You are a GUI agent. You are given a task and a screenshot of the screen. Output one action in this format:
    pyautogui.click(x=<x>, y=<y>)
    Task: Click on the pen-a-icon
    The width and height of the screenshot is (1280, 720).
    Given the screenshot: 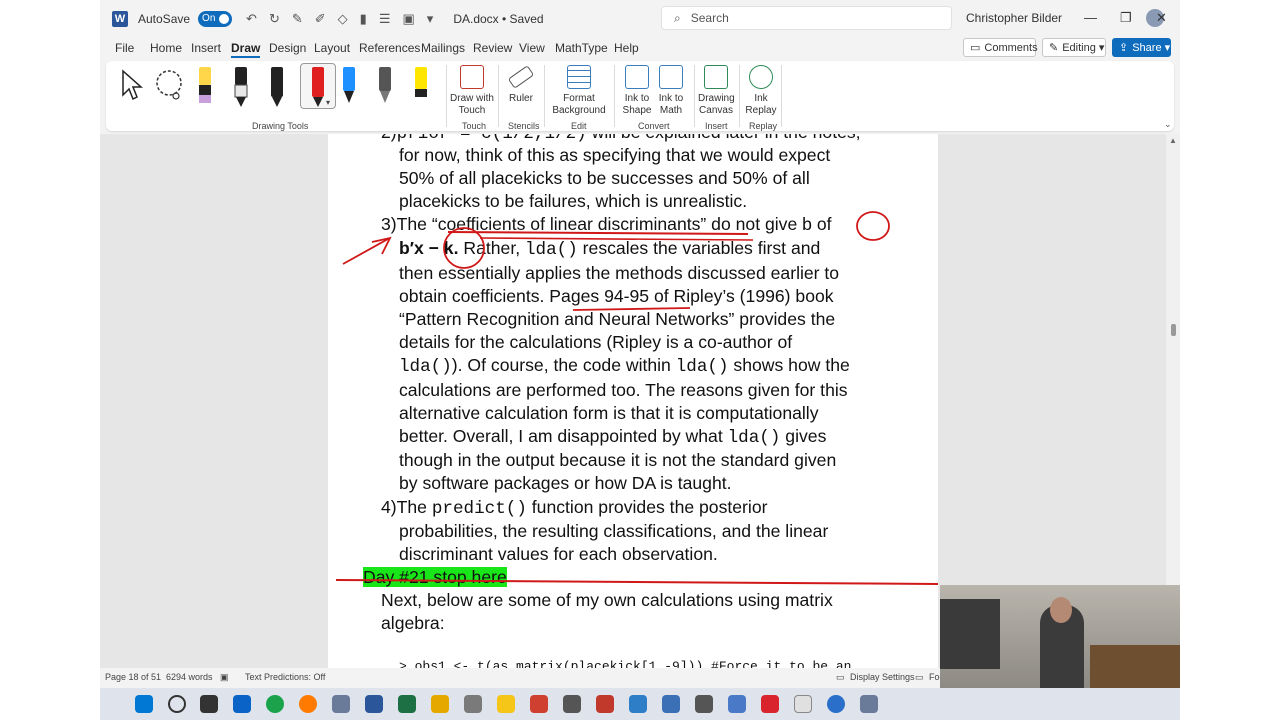 What is the action you would take?
    pyautogui.click(x=241, y=87)
    